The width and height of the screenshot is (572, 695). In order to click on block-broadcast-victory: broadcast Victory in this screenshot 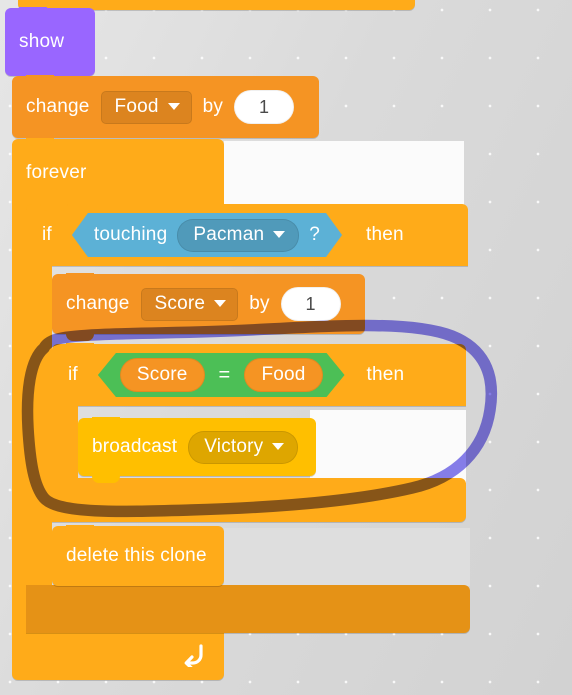, I will do `click(197, 450)`.